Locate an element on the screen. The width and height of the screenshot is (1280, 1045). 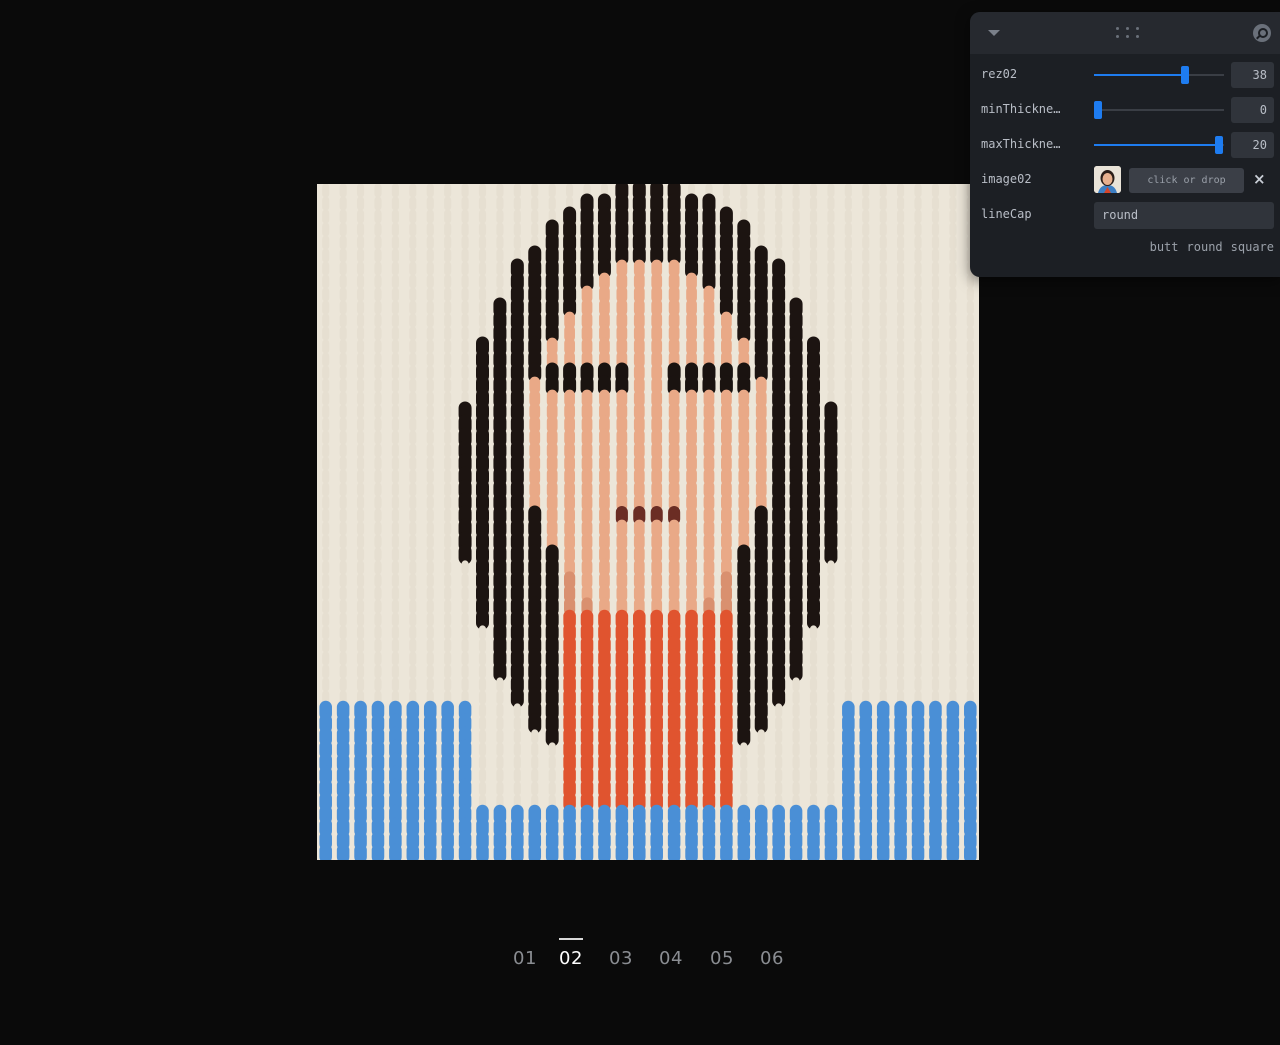
image-upload-button: click or drop is located at coordinates (1186, 180).